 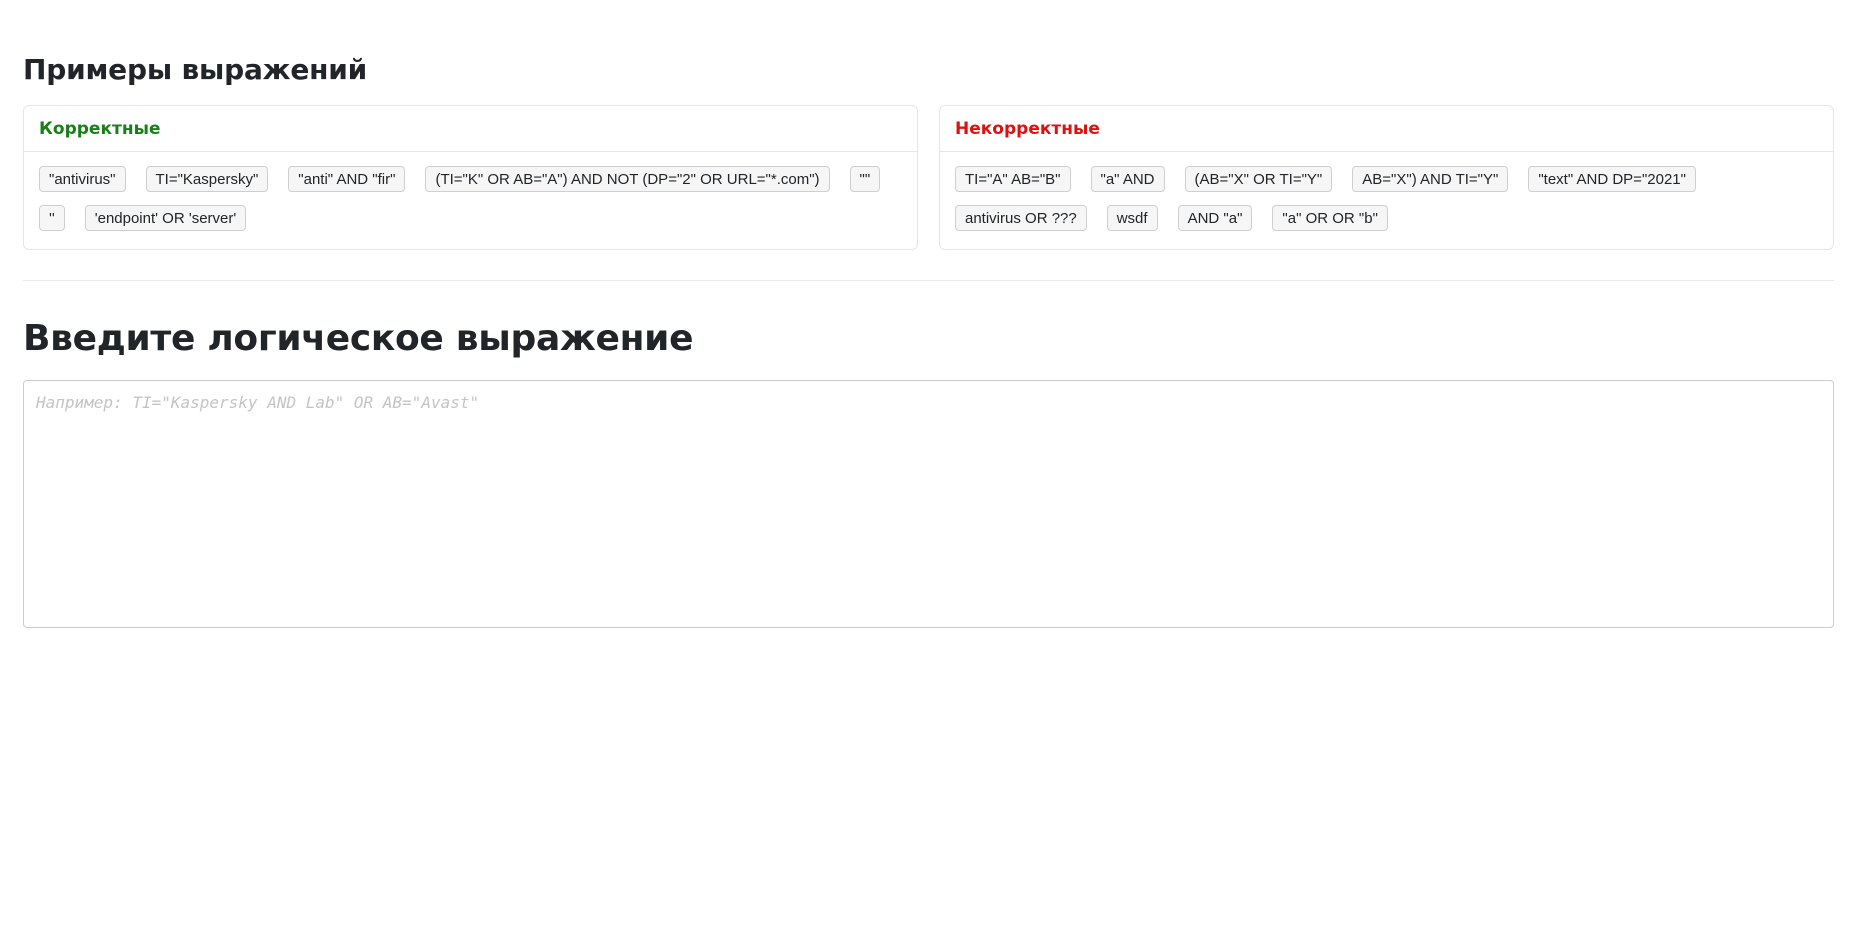 I want to click on valid-example-chip: "anti" AND "fir", so click(x=347, y=179).